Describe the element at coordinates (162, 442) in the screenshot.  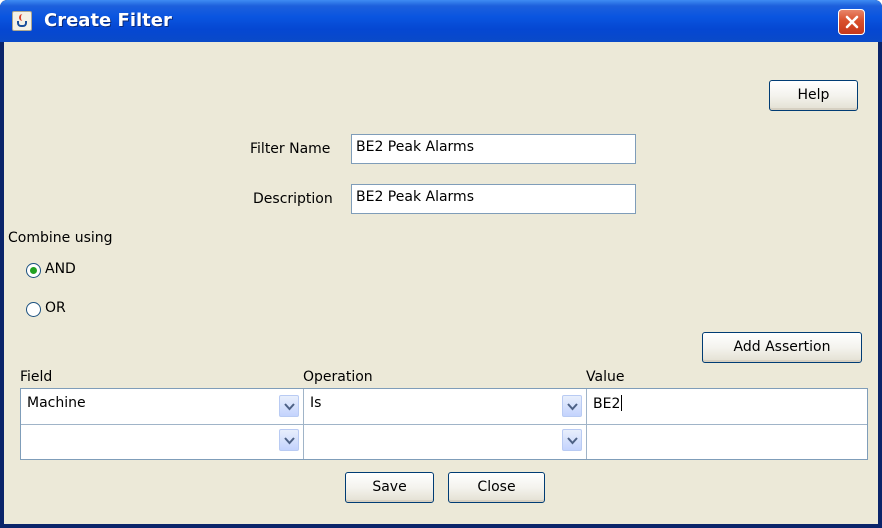
I see `table-cell-field` at that location.